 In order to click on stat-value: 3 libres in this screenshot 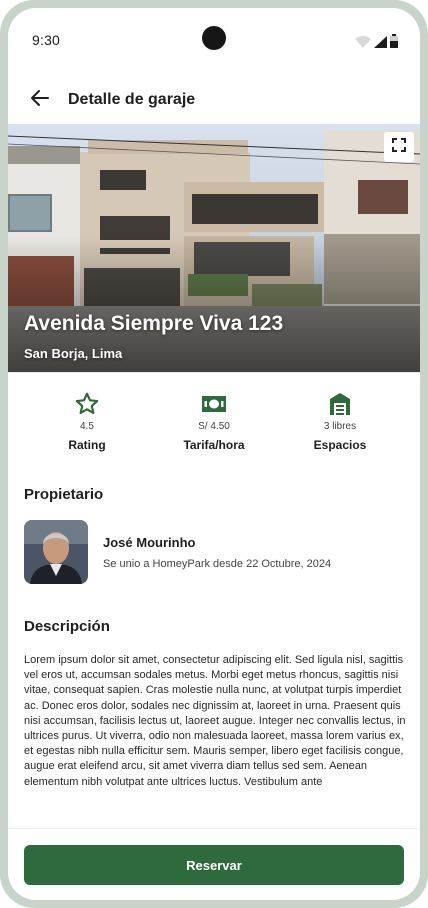, I will do `click(340, 426)`.